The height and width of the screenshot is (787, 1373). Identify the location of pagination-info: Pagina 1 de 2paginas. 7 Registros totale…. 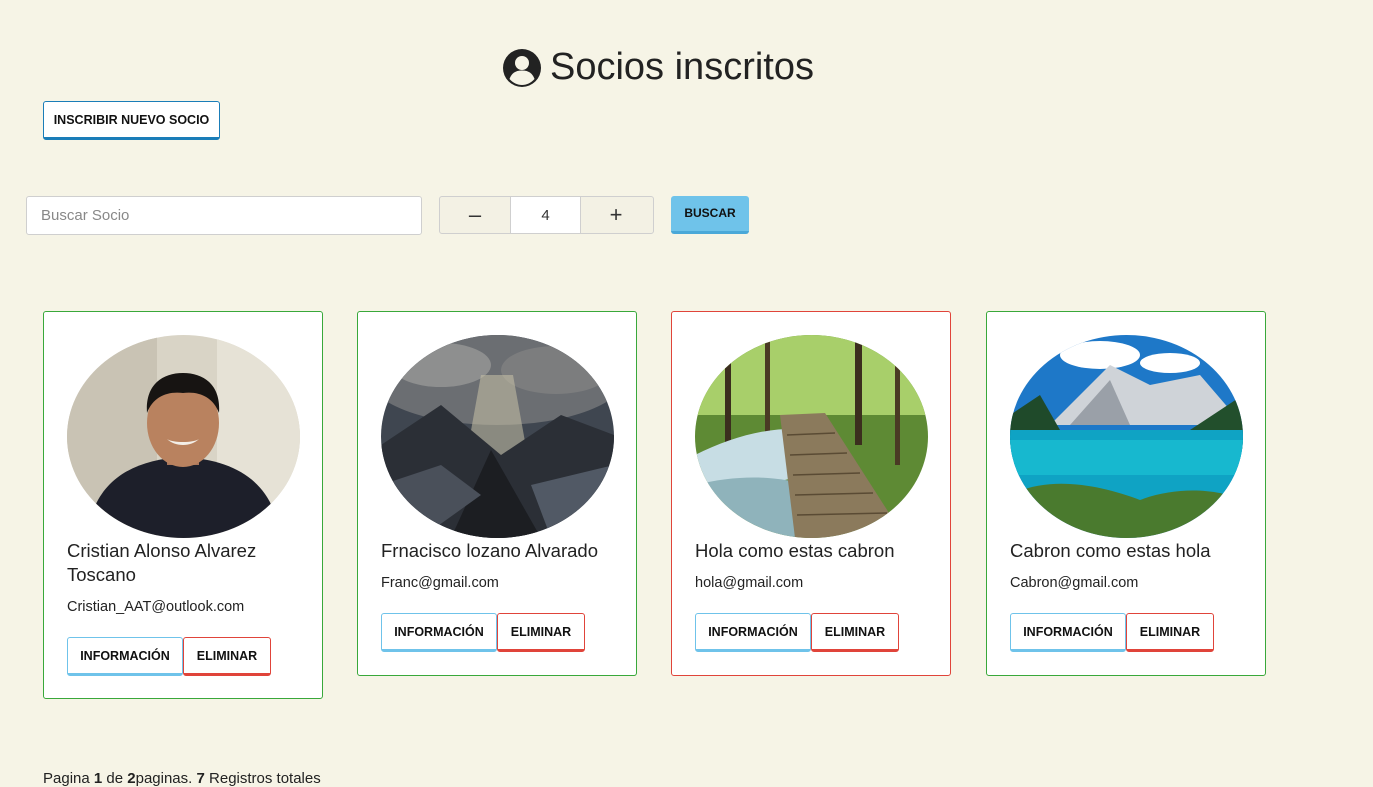
(182, 778).